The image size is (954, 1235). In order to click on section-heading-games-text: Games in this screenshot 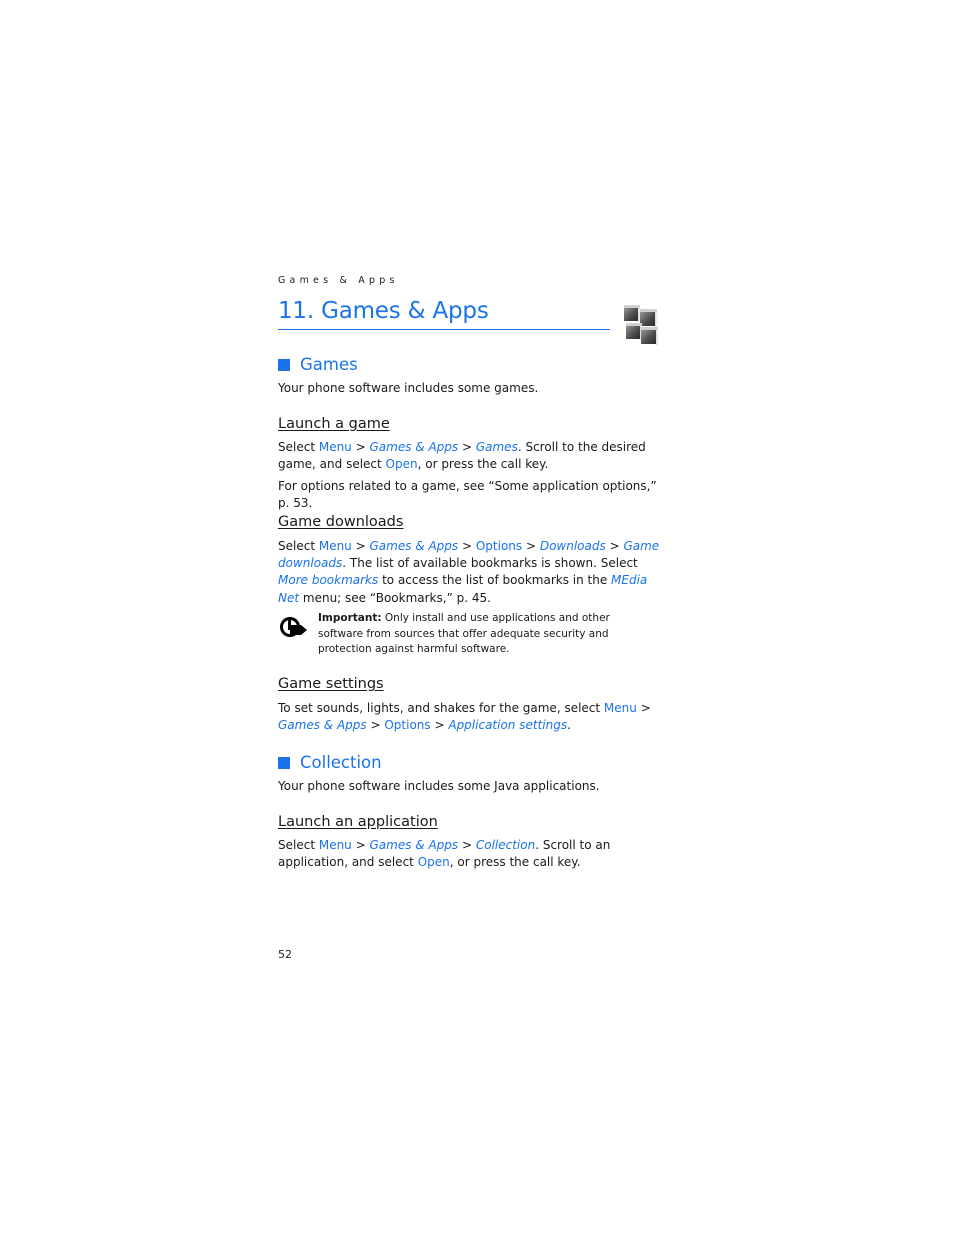, I will do `click(329, 364)`.